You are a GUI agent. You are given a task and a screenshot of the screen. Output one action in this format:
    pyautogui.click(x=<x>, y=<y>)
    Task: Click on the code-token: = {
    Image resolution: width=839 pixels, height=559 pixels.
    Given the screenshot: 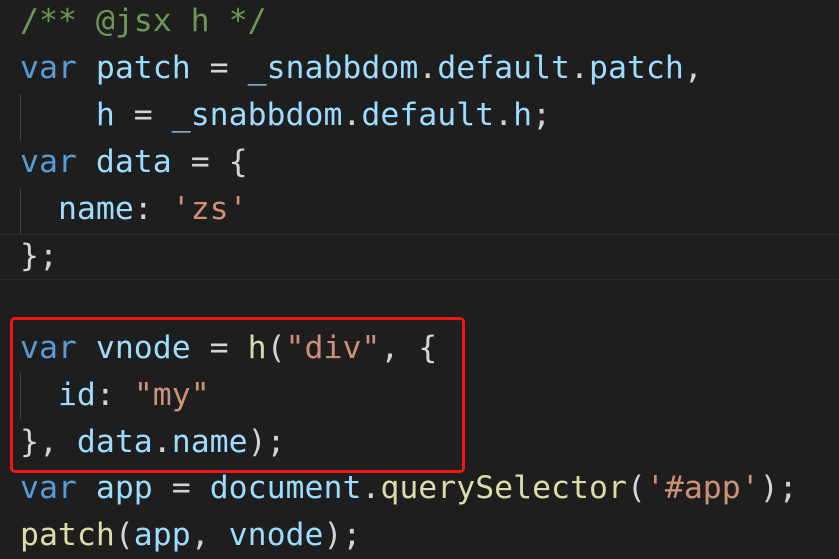 What is the action you would take?
    pyautogui.click(x=209, y=162)
    